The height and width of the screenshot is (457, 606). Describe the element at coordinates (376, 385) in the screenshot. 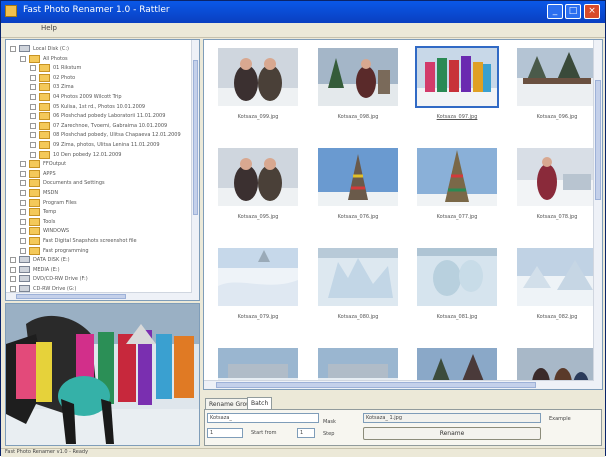

I see `grid-hscroll-thumb` at that location.